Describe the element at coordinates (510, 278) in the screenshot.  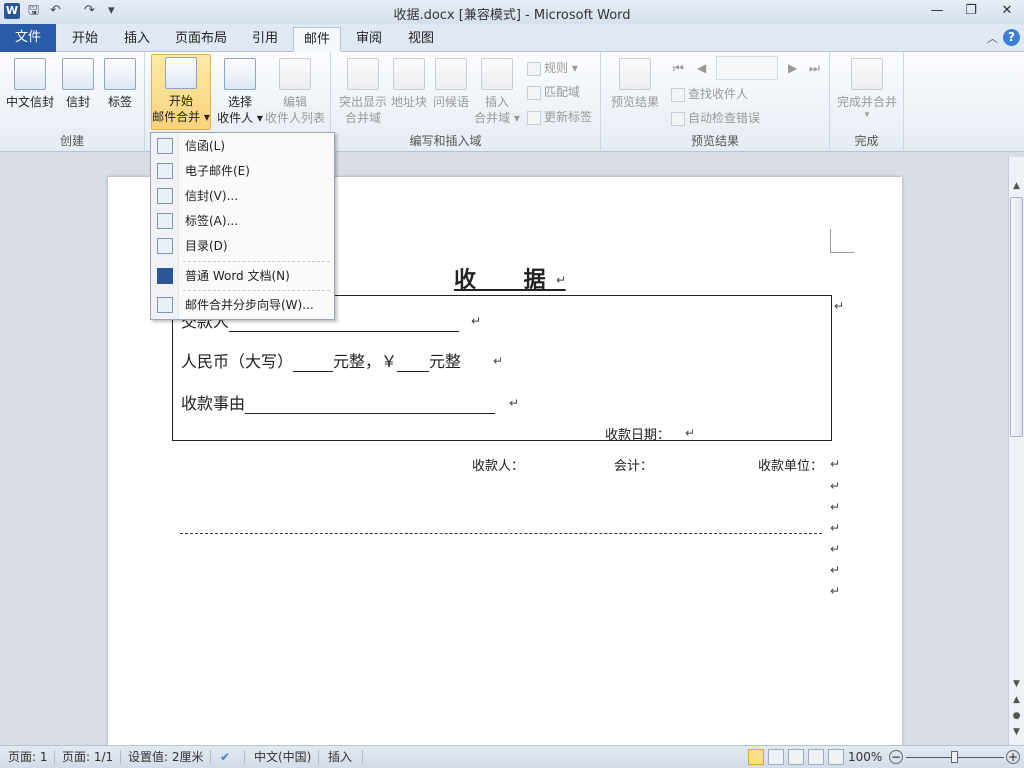
I see `document-title: 收 据` at that location.